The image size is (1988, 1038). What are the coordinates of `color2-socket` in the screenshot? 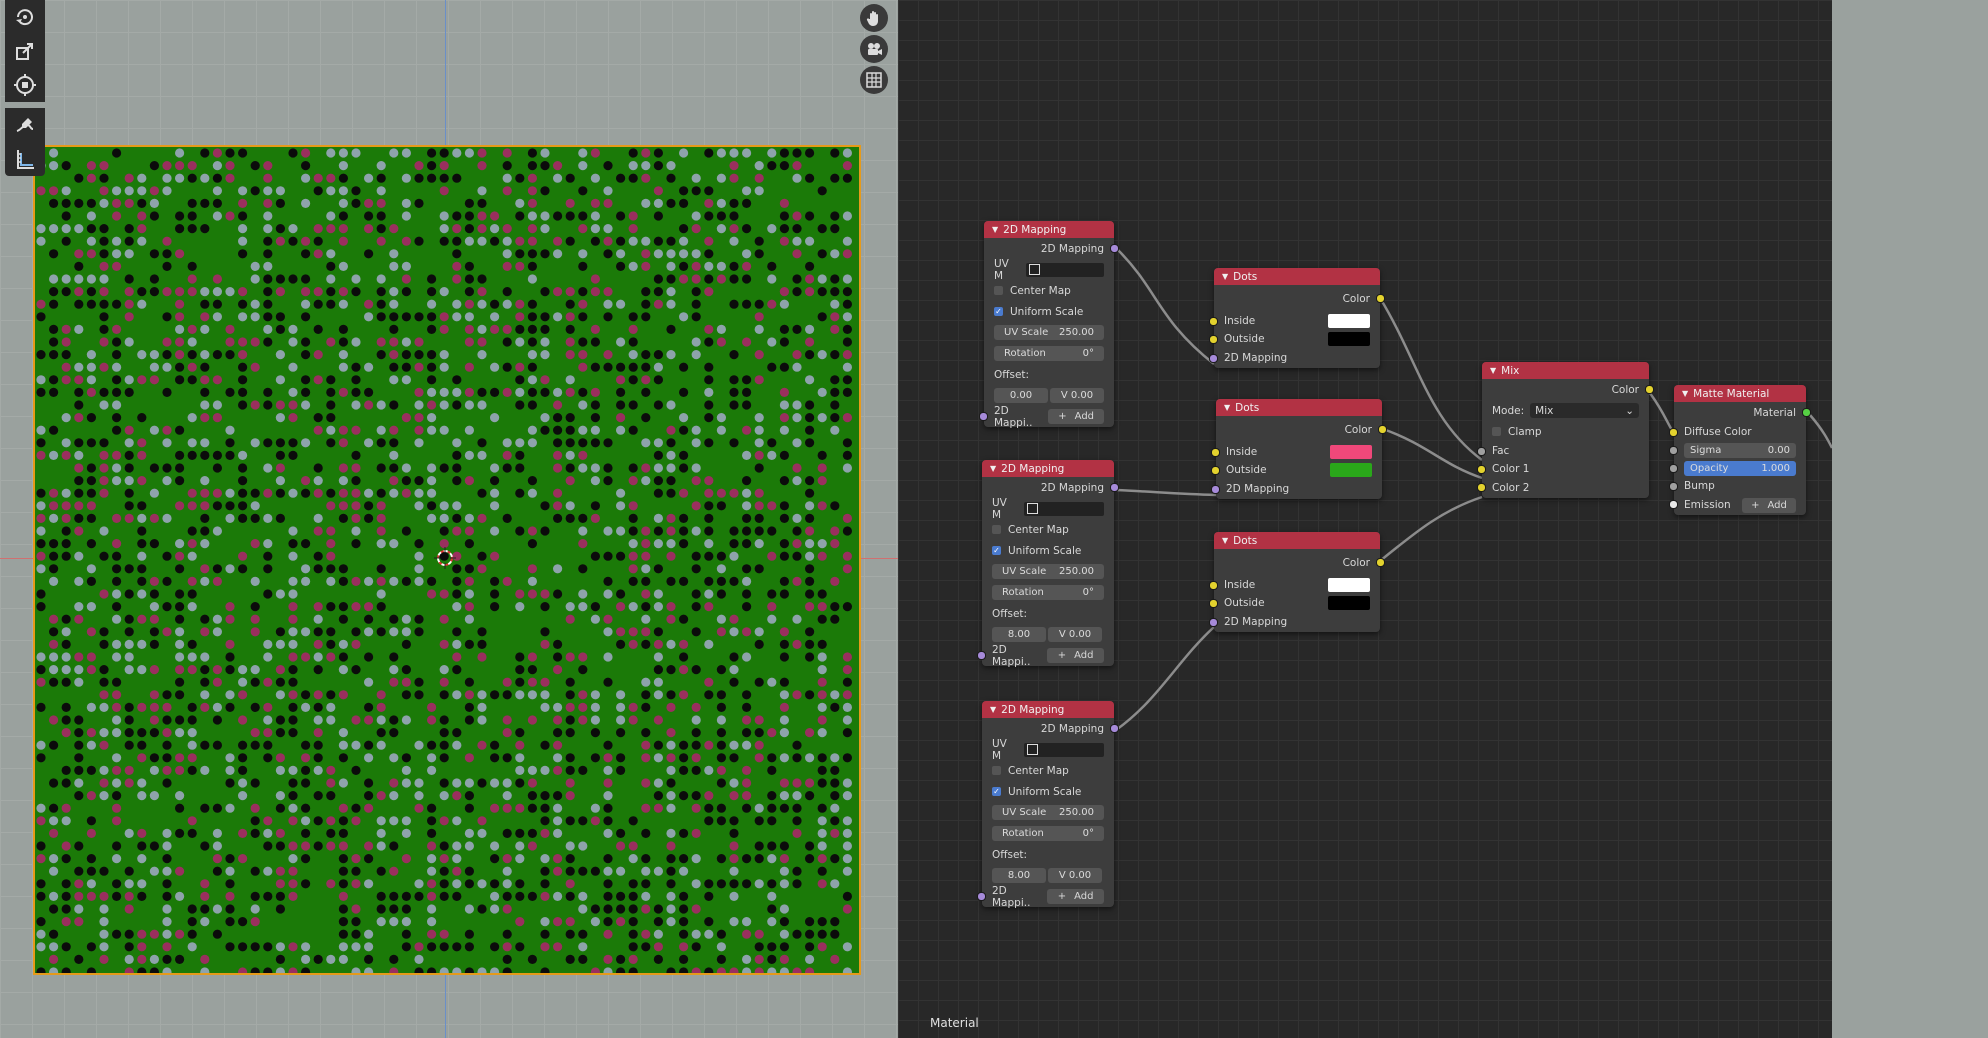 It's located at (1481, 487).